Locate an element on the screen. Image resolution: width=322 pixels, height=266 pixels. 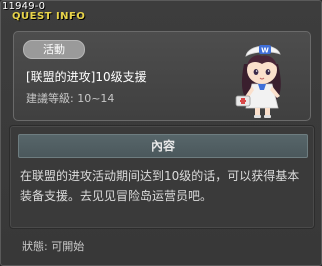
npc-operator-icon: W is located at coordinates (258, 81).